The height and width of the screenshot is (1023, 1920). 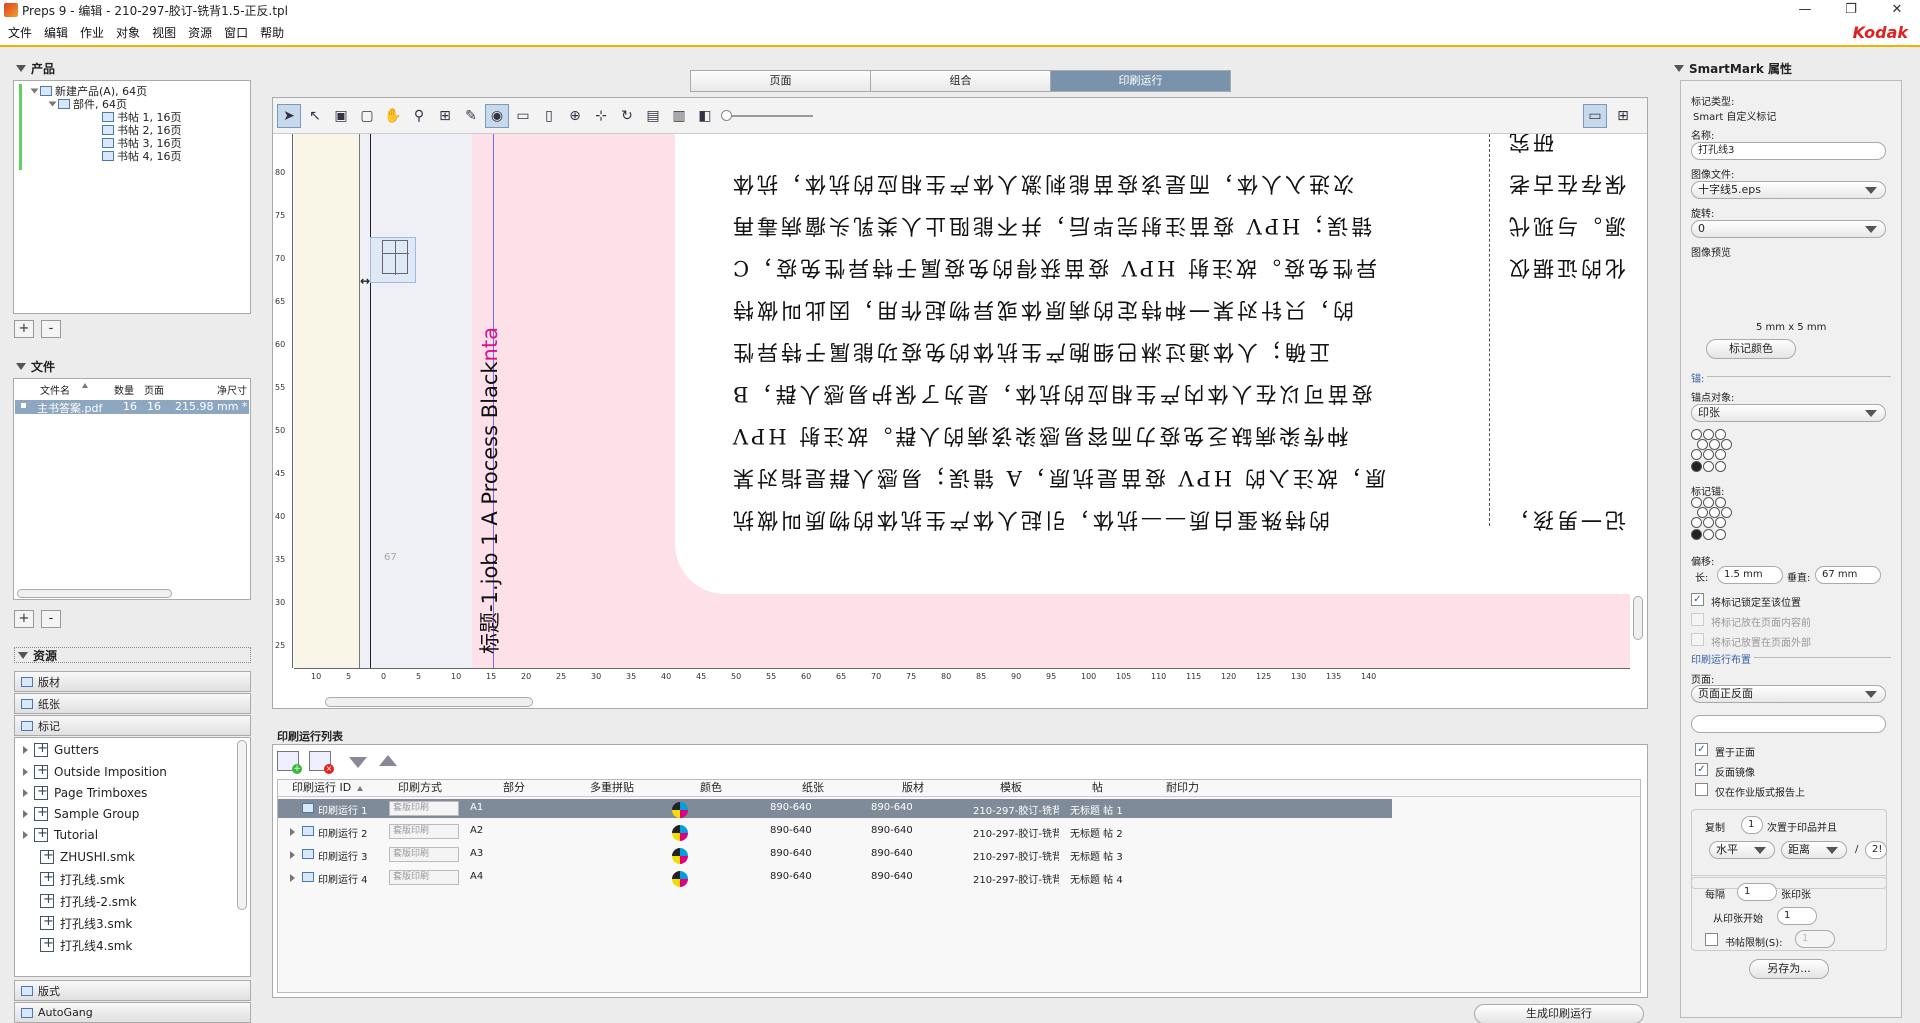 I want to click on distance-input: 2!, so click(x=1876, y=850).